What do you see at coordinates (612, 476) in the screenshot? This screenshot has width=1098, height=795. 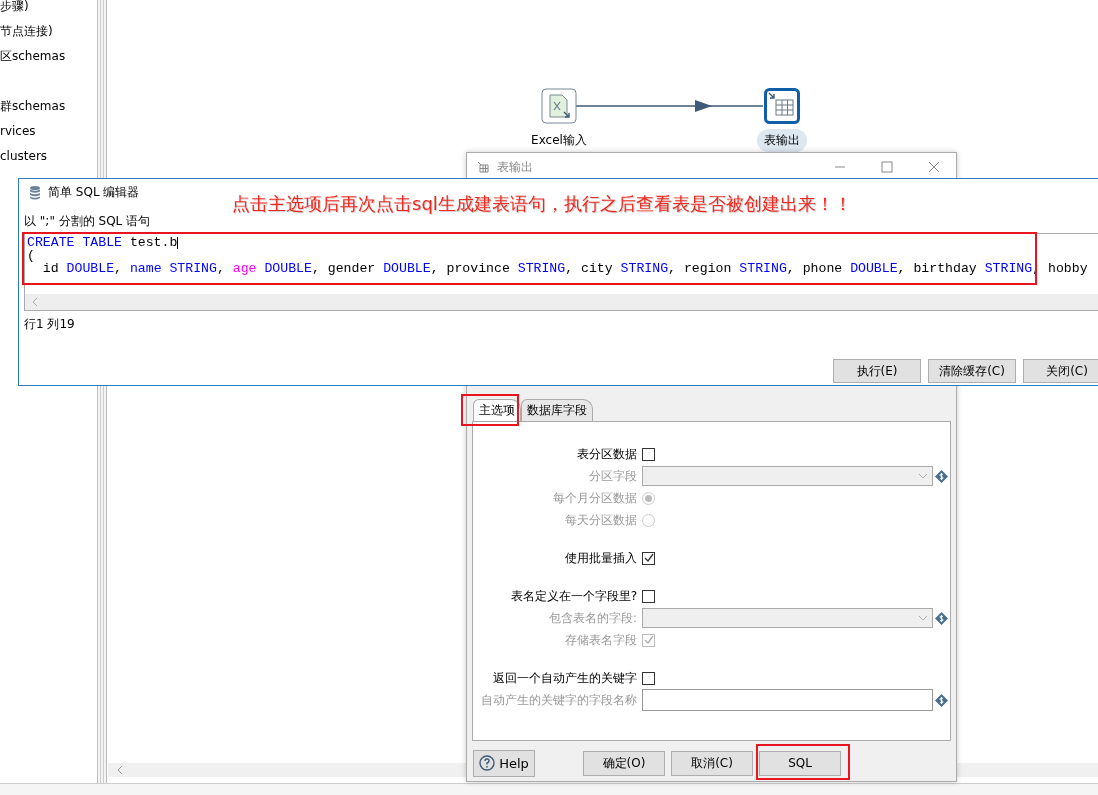 I see `field-label: 分区字段` at bounding box center [612, 476].